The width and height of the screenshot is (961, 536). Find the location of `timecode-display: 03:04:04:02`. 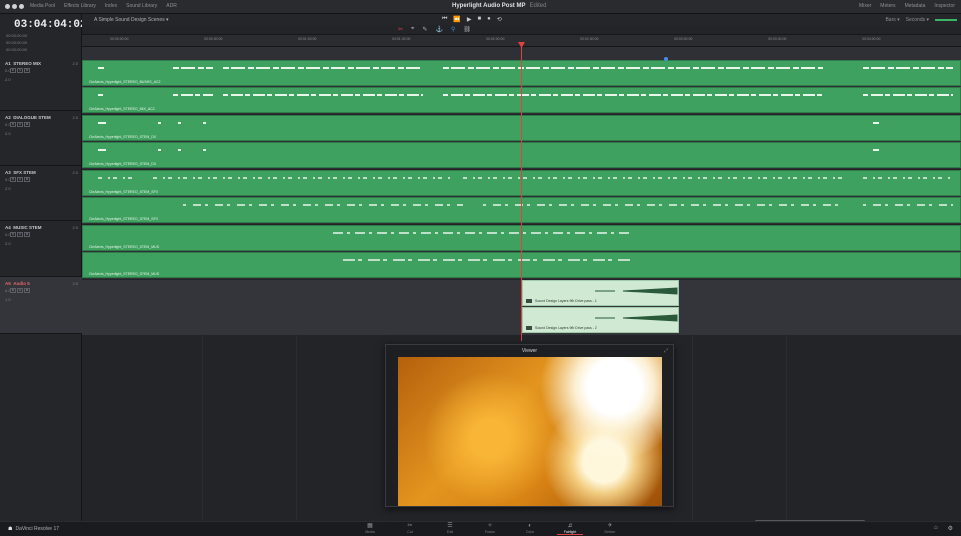

timecode-display: 03:04:04:02 is located at coordinates (50, 25).